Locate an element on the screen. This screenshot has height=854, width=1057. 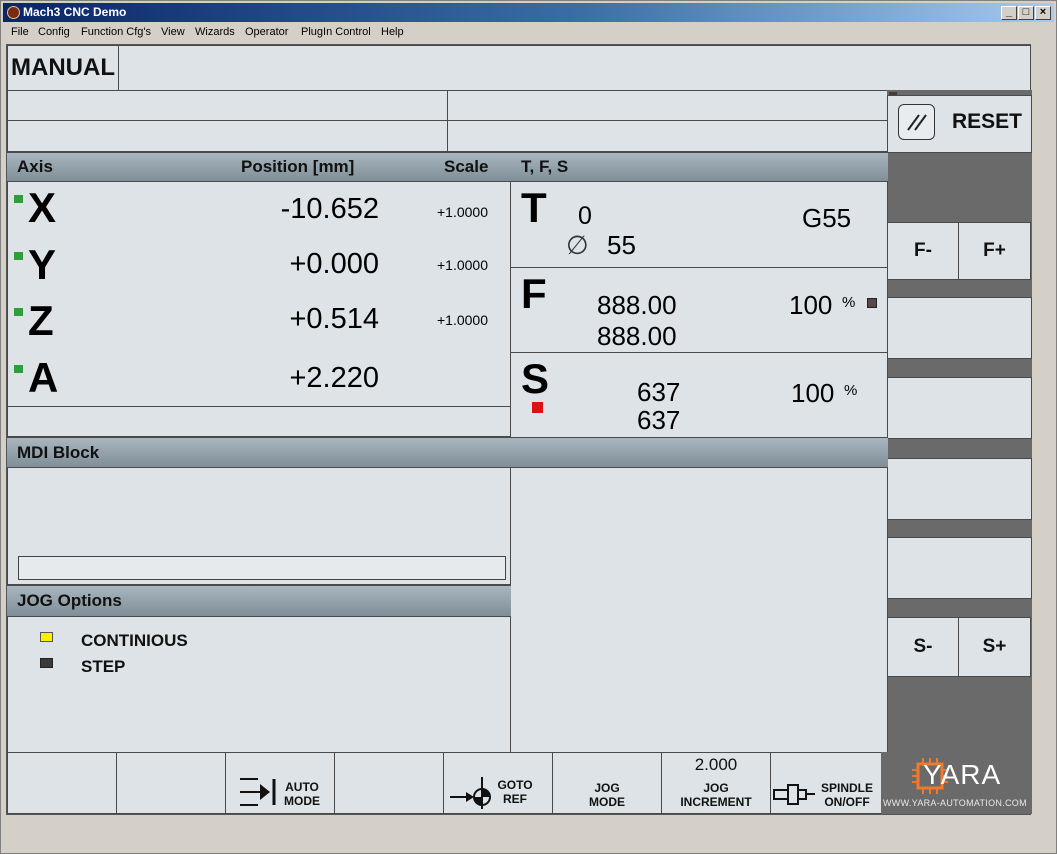
jog-mode-label-line1: JOG is located at coordinates (607, 788).